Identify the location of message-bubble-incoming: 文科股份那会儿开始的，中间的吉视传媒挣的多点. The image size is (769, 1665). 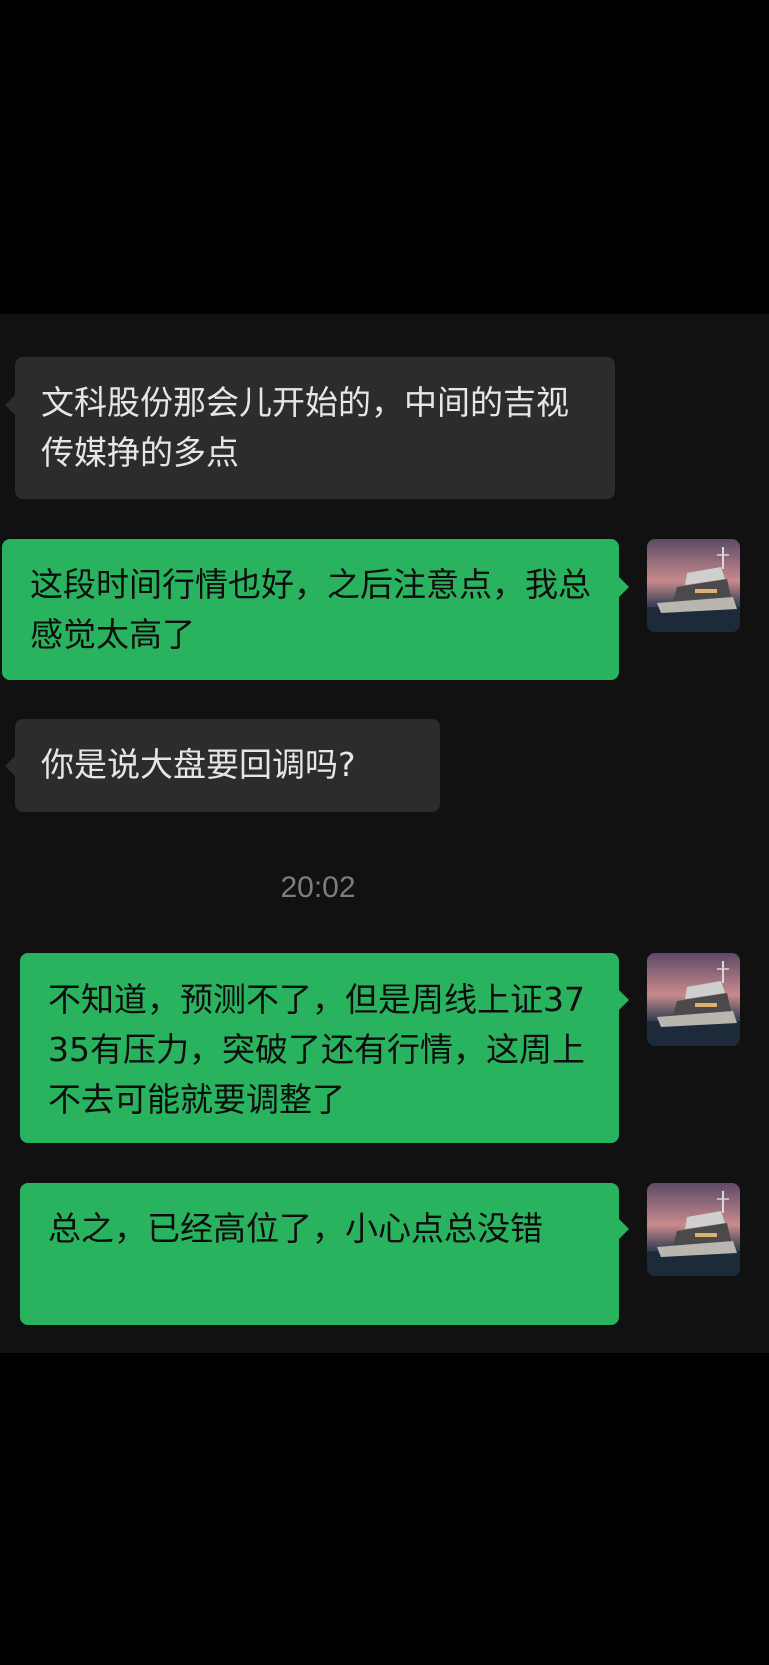
(315, 428).